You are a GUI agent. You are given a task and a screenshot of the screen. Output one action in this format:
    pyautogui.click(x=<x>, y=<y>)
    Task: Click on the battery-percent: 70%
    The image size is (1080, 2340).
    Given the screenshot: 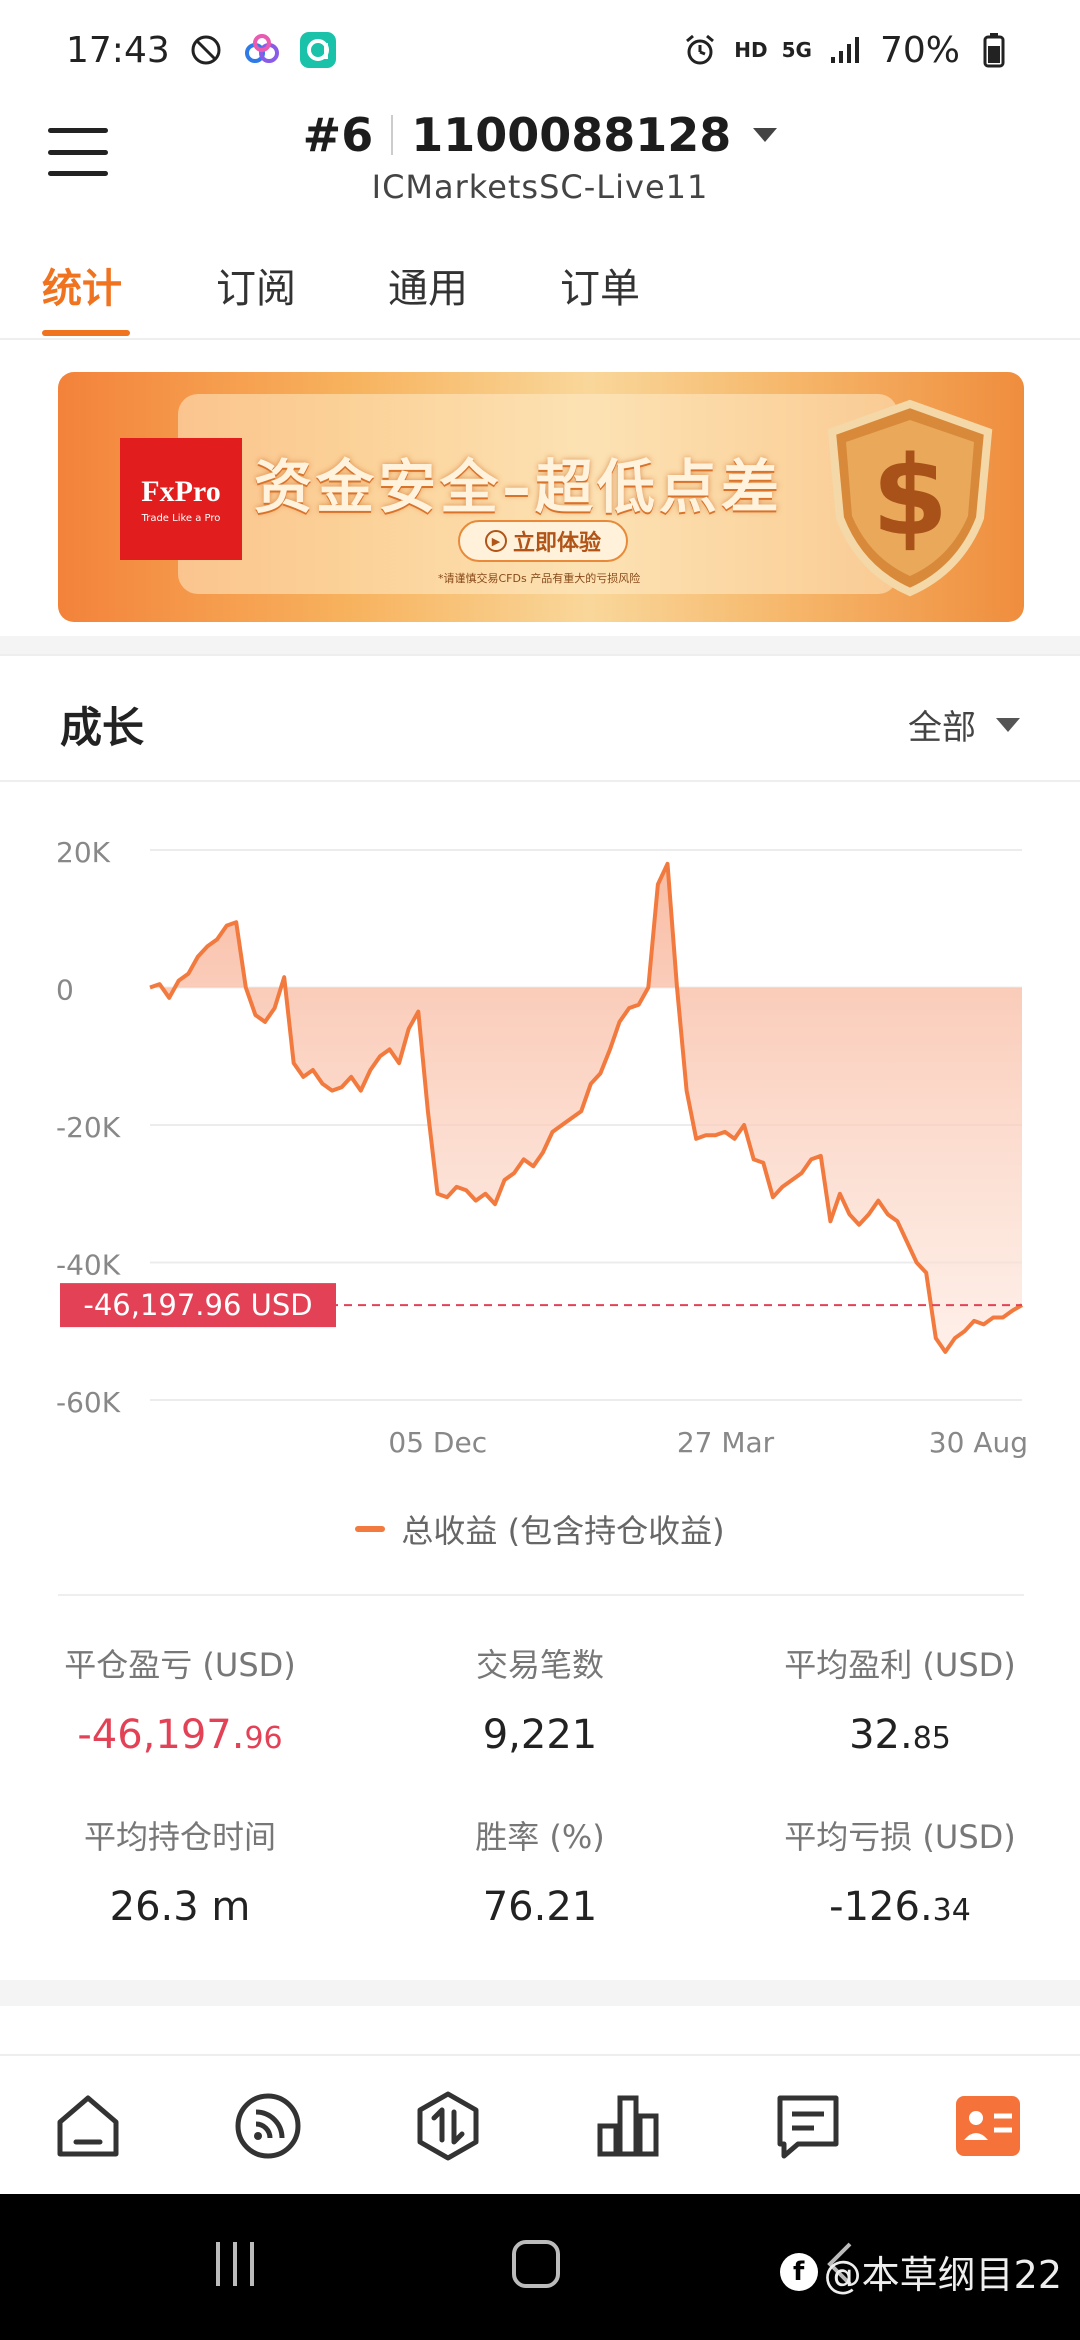 What is the action you would take?
    pyautogui.click(x=919, y=50)
    